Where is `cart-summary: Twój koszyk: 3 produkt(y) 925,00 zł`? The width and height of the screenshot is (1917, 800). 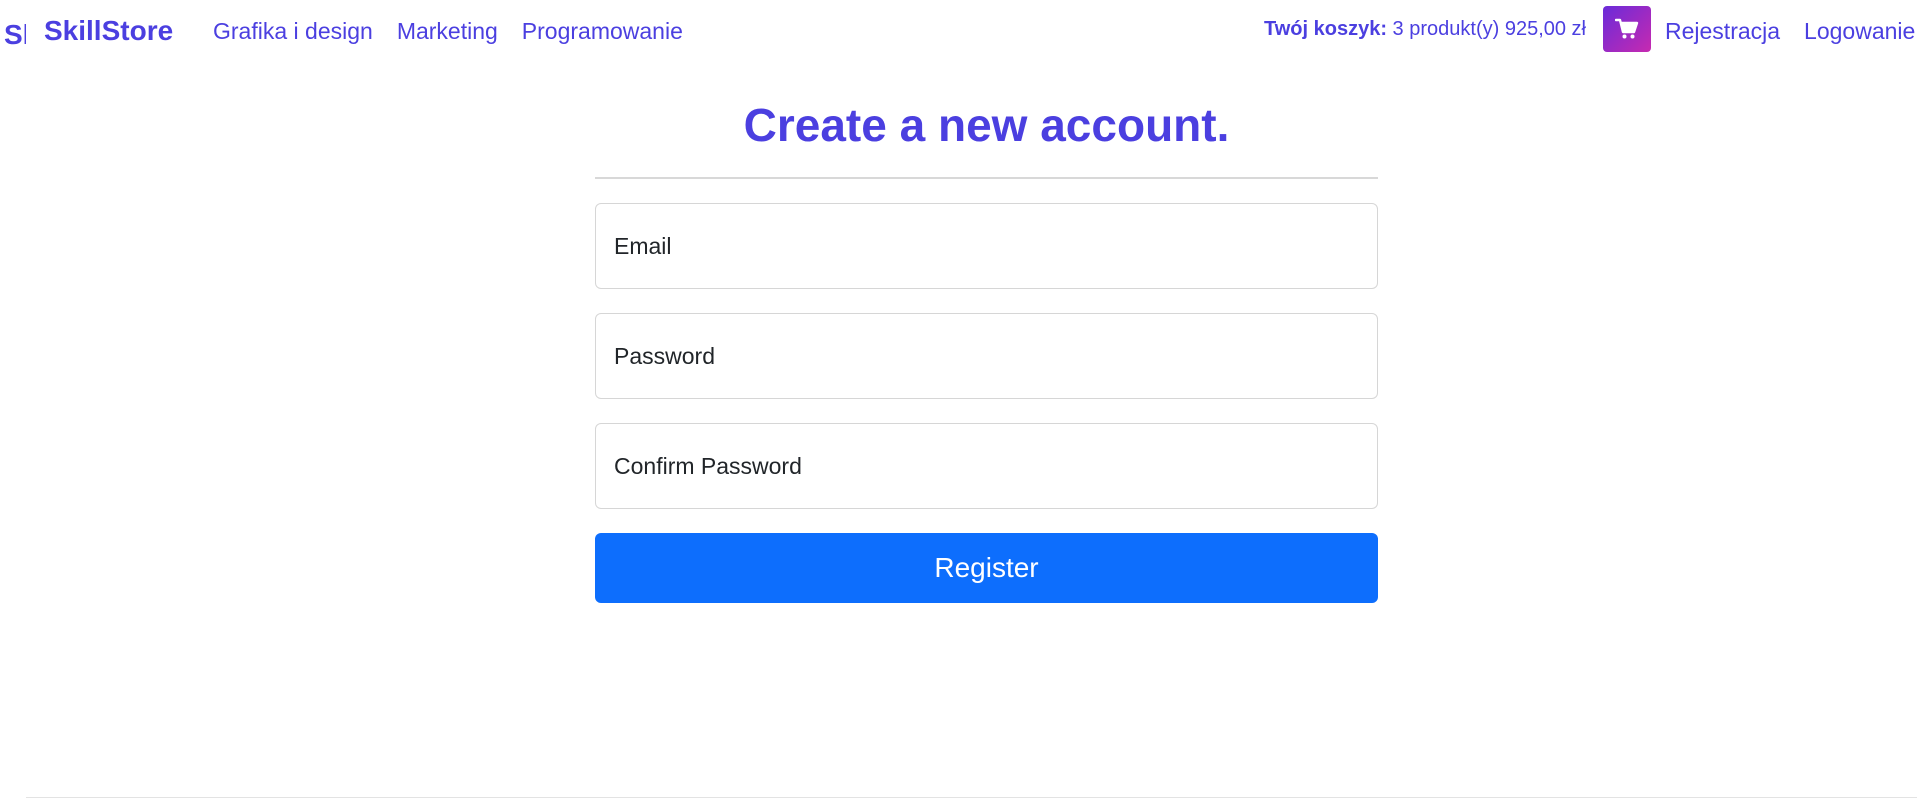
cart-summary: Twój koszyk: 3 produkt(y) 925,00 zł is located at coordinates (1425, 29).